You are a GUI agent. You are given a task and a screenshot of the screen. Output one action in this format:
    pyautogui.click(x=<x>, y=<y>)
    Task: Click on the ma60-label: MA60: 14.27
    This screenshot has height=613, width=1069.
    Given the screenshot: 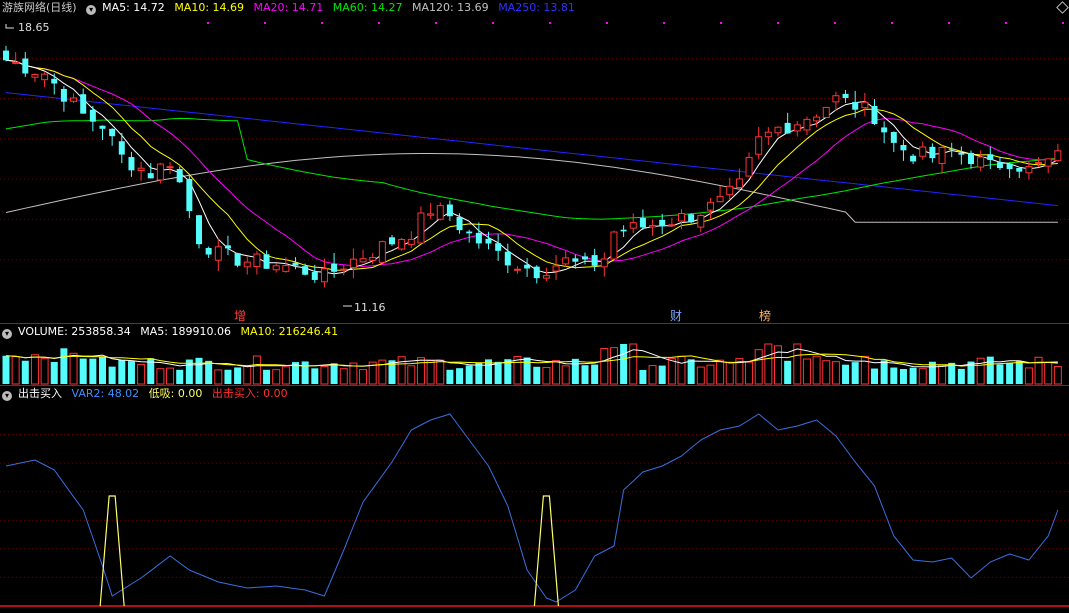 What is the action you would take?
    pyautogui.click(x=367, y=7)
    